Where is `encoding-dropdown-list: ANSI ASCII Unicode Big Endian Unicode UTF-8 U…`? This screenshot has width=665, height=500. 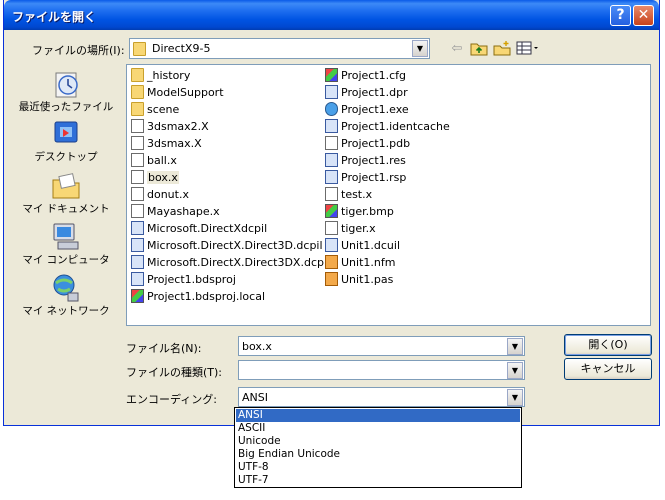 encoding-dropdown-list: ANSI ASCII Unicode Big Endian Unicode UTF-8 U… is located at coordinates (378, 447).